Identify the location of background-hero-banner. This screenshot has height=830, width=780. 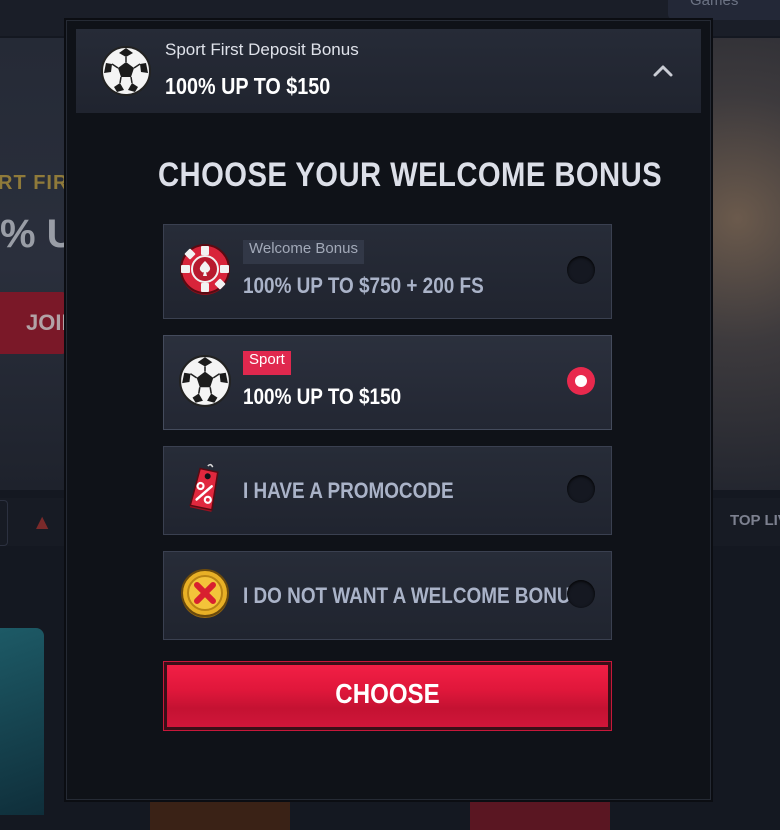
(33, 264).